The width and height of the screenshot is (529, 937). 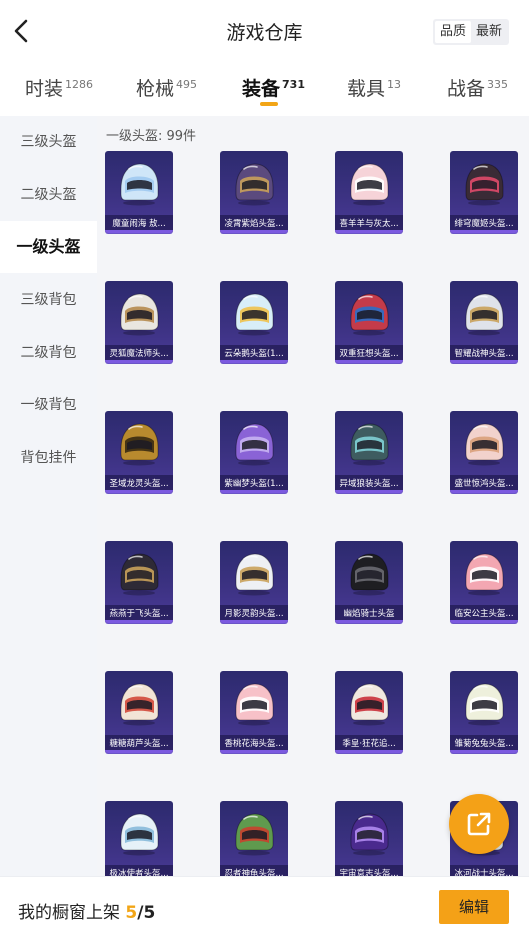 I want to click on tab-supplies: 战备 335, so click(x=477, y=87).